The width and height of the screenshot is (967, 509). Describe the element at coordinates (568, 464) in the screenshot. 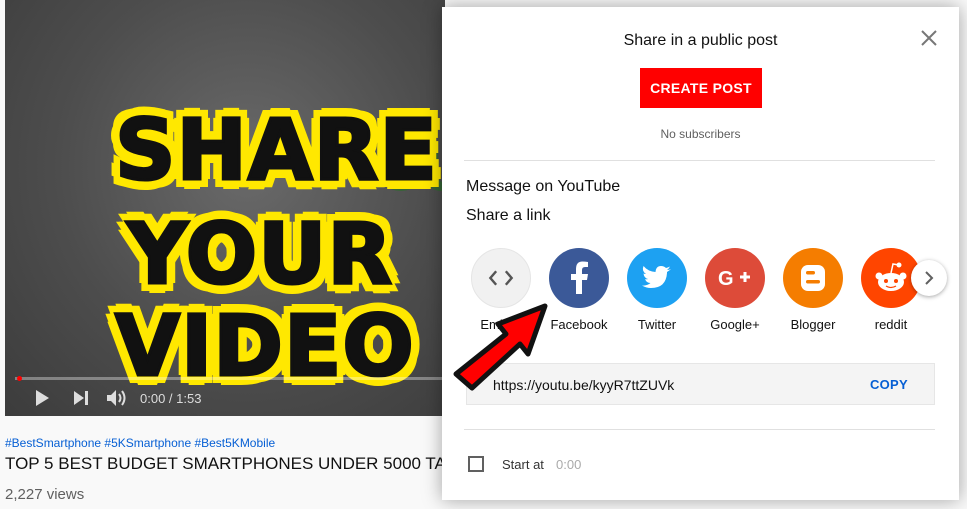

I see `start-time-input: 0:00` at that location.